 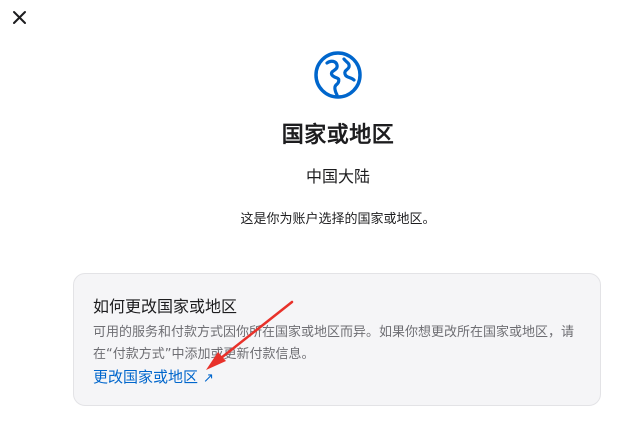 I want to click on card-title: 如何更改国家或地区, so click(x=165, y=306).